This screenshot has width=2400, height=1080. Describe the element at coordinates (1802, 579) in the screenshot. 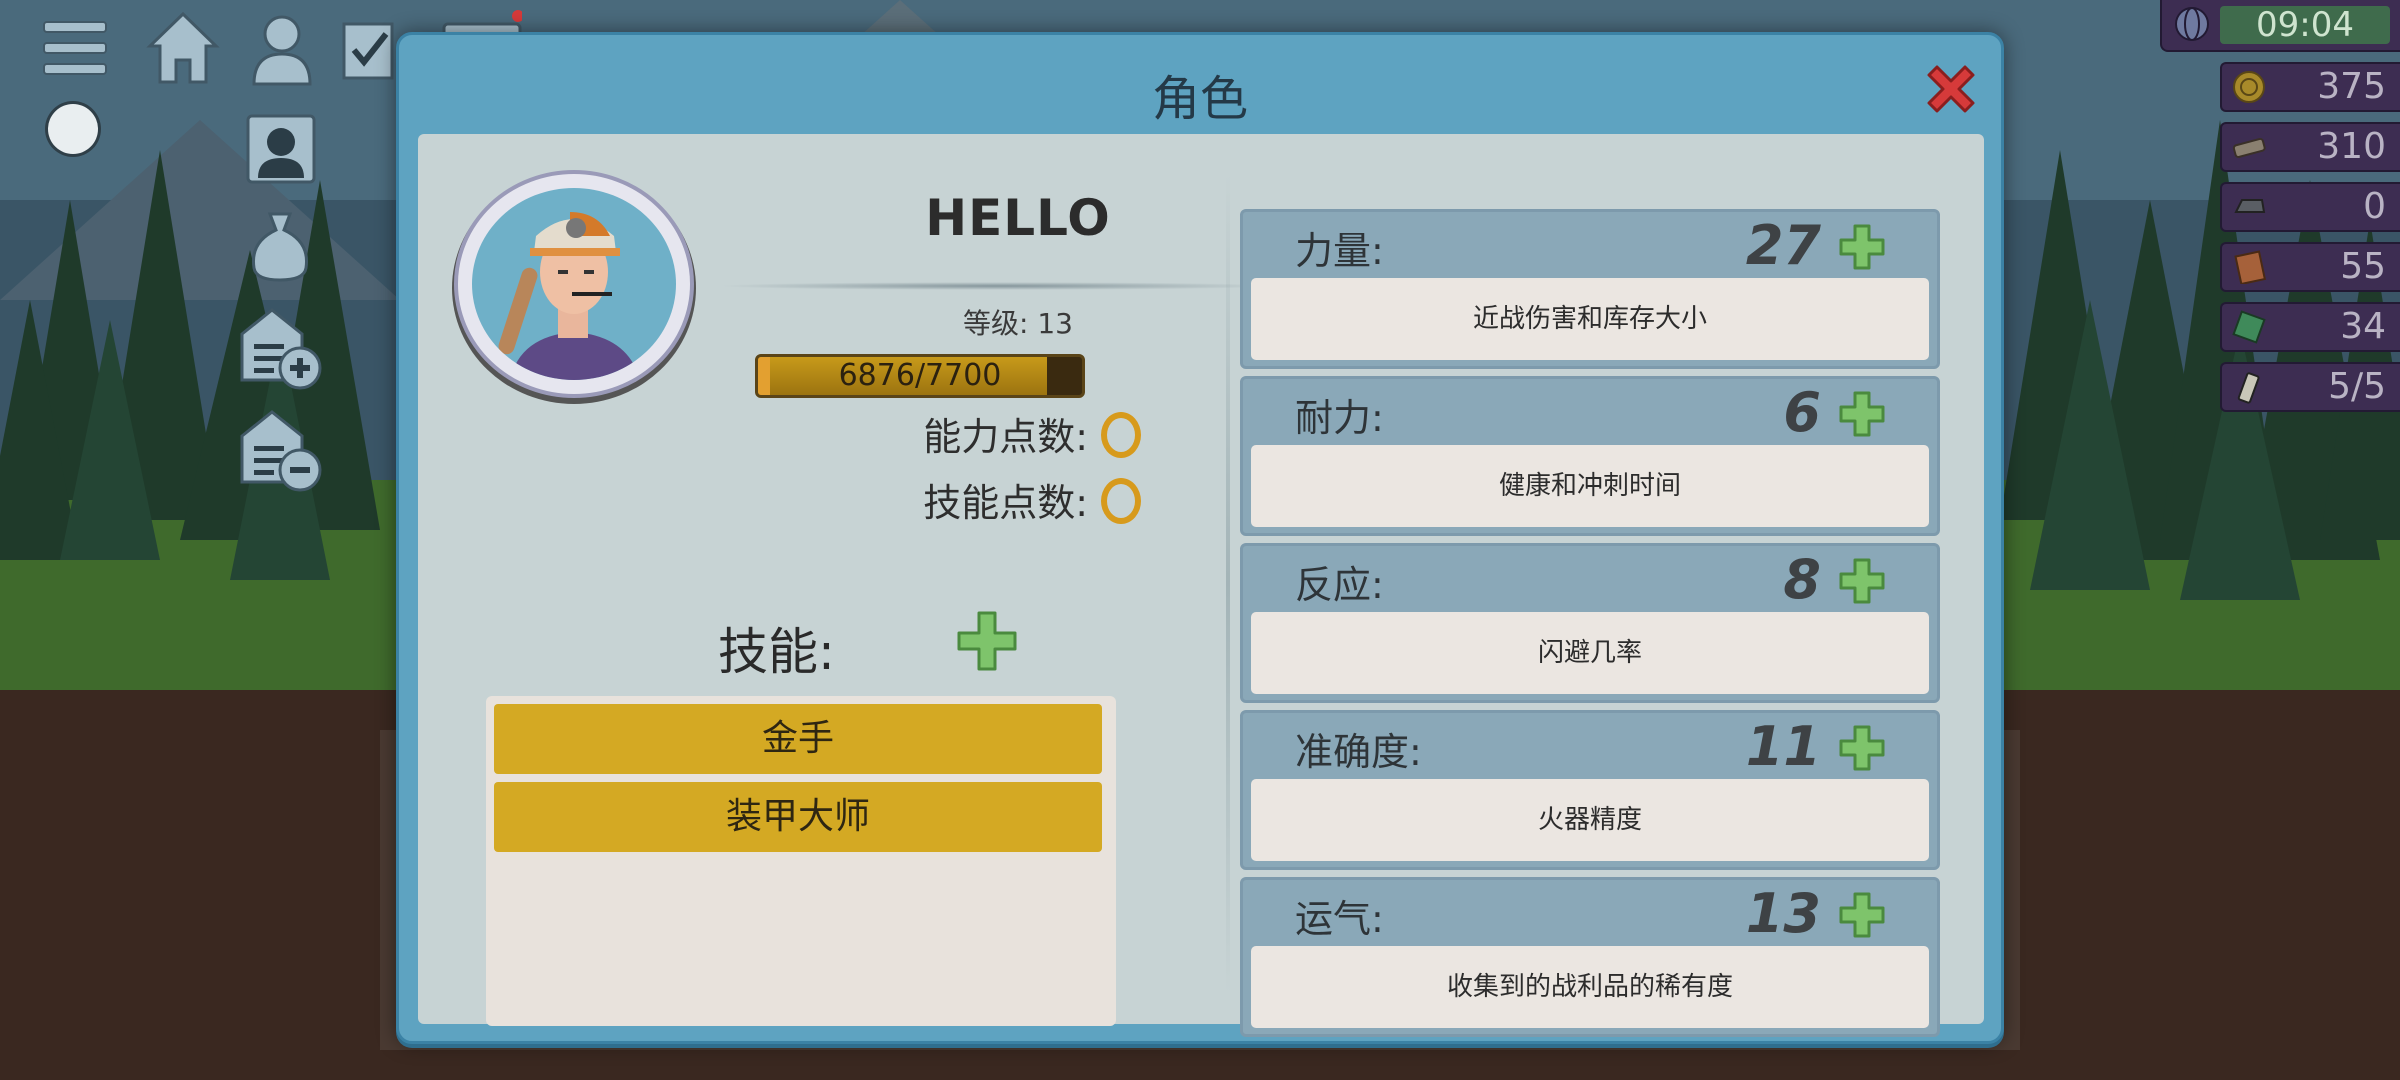

I see `stat-value: 8` at that location.